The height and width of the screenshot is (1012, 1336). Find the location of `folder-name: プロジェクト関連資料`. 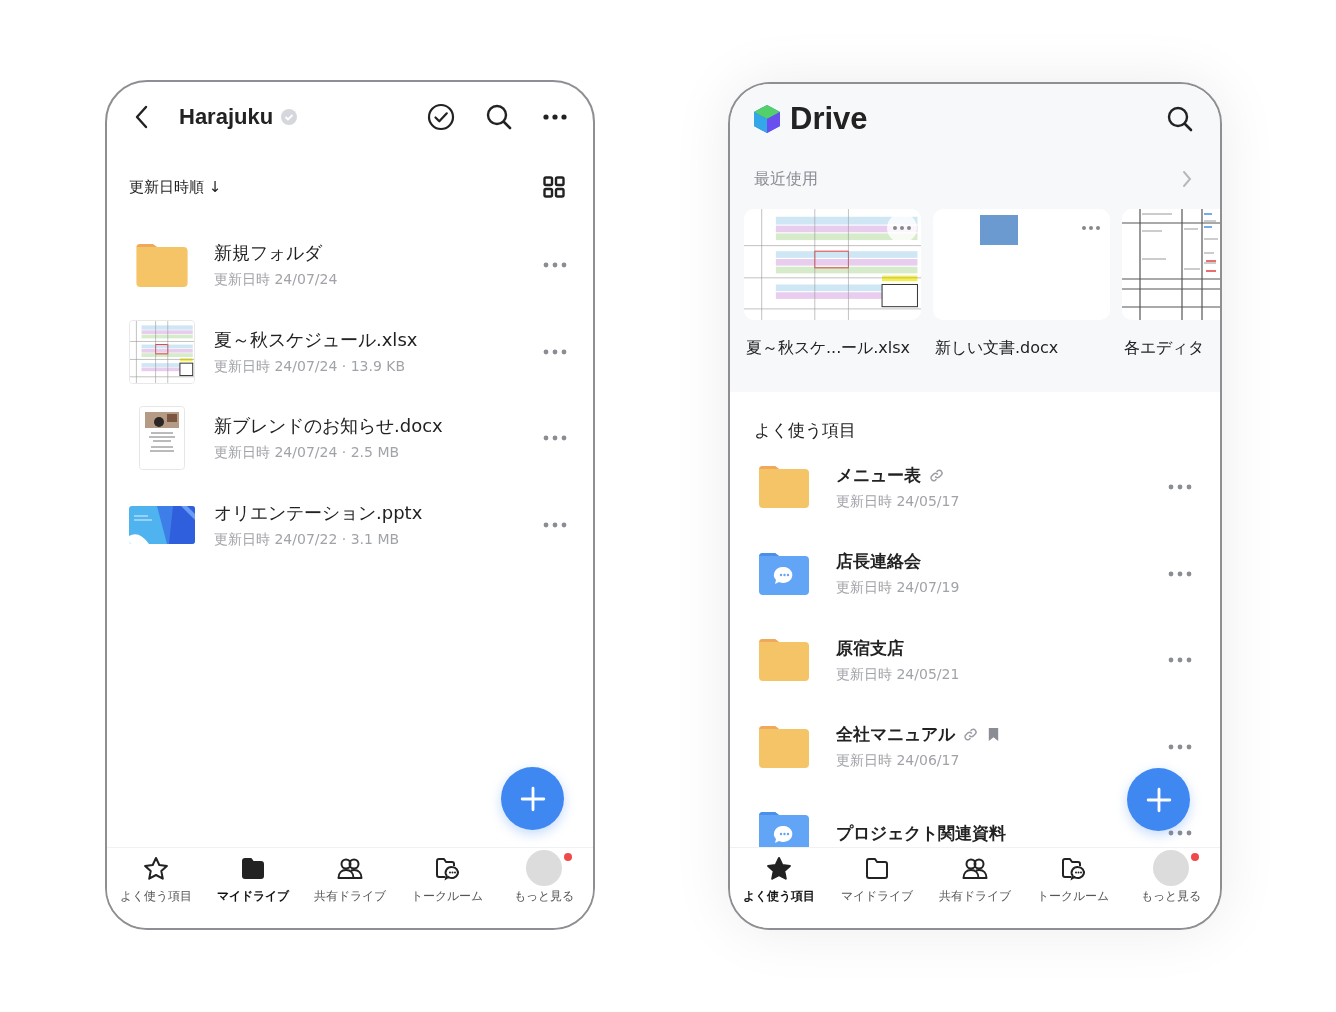

folder-name: プロジェクト関連資料 is located at coordinates (921, 833).